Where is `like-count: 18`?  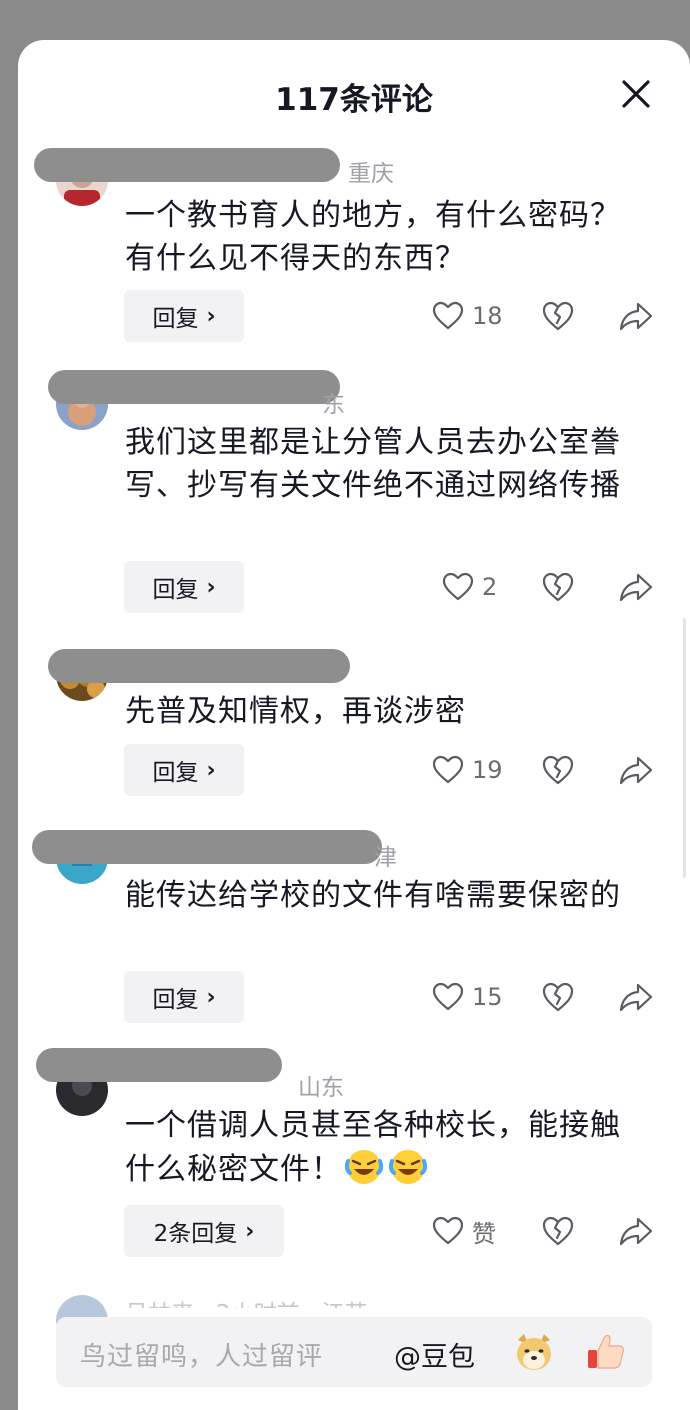
like-count: 18 is located at coordinates (487, 316).